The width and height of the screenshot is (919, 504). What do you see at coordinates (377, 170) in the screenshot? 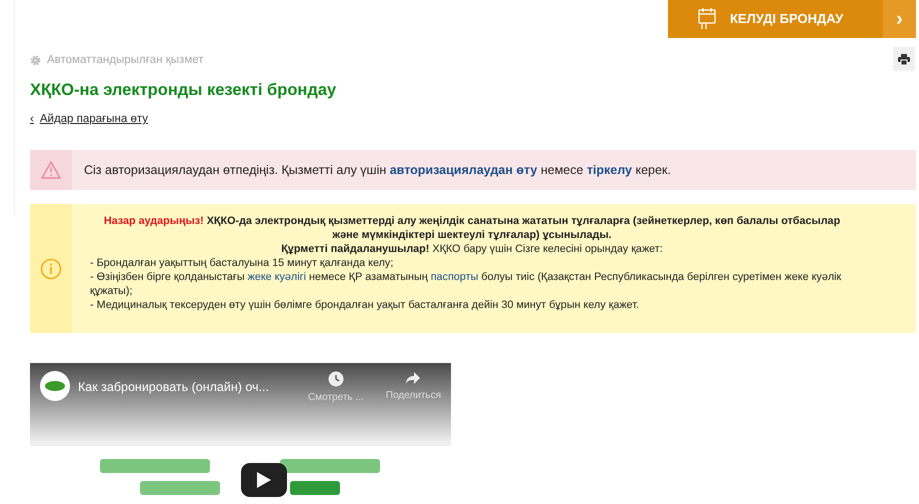
I see `auth-message: Сіз авторизациялаудан өтпедіңіз. Қызметті алу үшін авторизациялаудан өту немесе тіркелу керек.` at bounding box center [377, 170].